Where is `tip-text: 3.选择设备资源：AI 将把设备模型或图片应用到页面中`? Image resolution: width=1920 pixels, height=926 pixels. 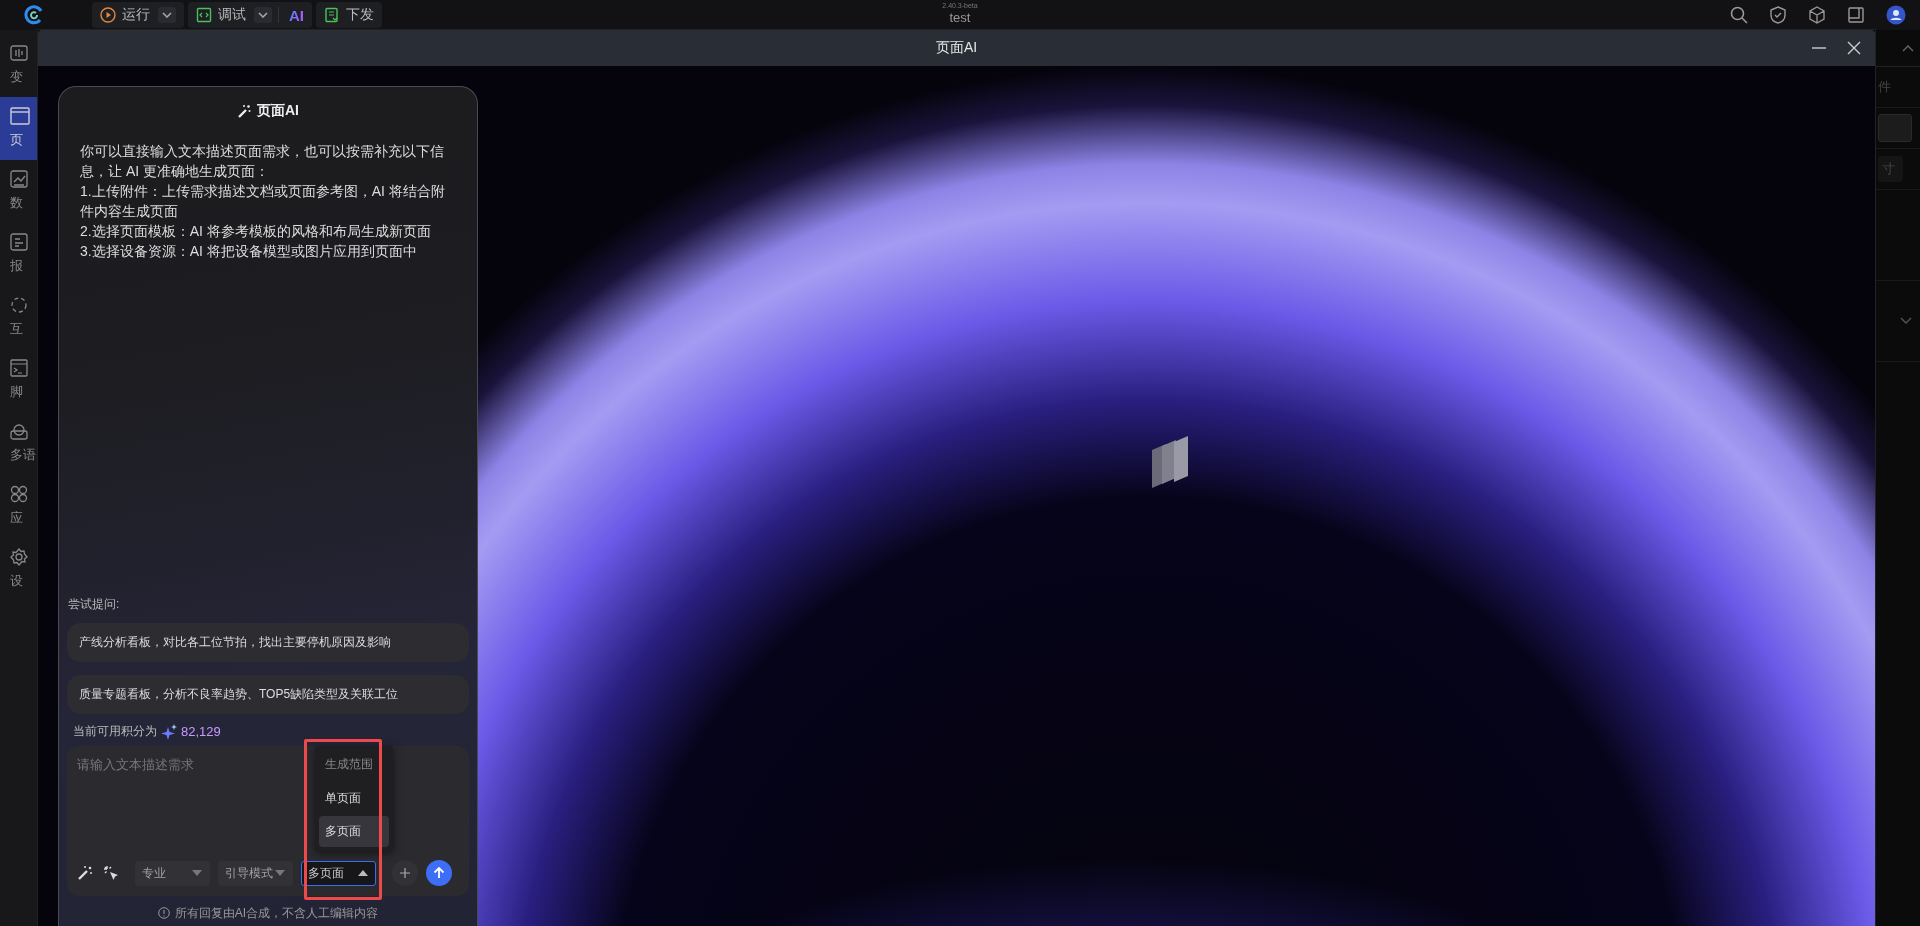
tip-text: 3.选择设备资源：AI 将把设备模型或图片应用到页面中 is located at coordinates (249, 251).